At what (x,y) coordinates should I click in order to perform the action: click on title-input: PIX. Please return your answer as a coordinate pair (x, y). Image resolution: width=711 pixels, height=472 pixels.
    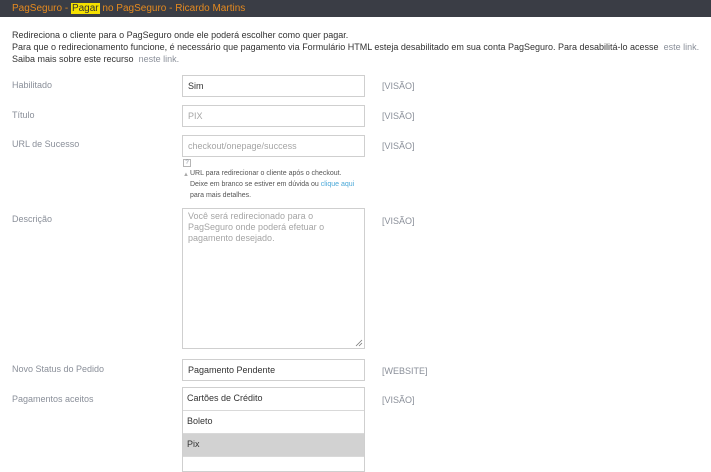
    Looking at the image, I should click on (273, 116).